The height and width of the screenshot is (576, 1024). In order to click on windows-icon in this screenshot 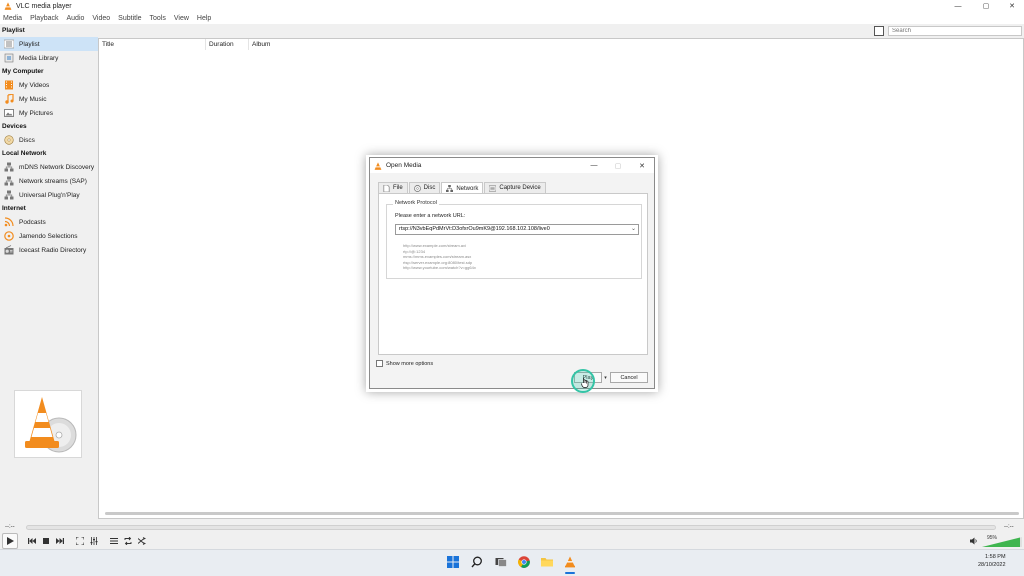, I will do `click(453, 562)`.